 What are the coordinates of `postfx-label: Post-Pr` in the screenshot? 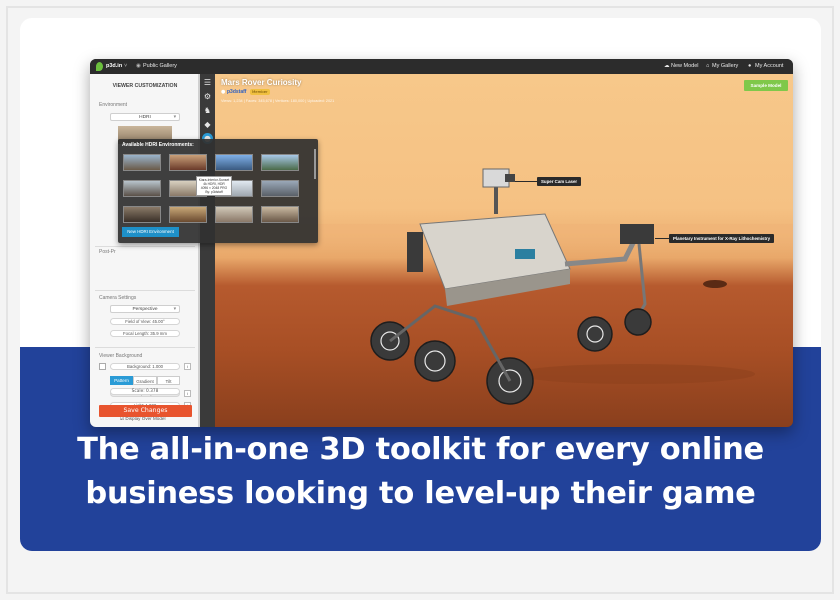 It's located at (107, 252).